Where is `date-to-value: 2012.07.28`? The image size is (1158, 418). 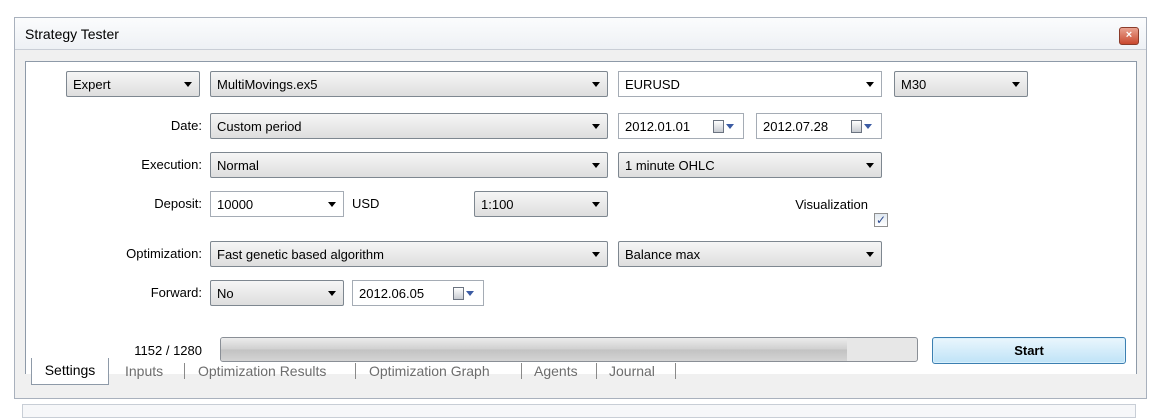 date-to-value: 2012.07.28 is located at coordinates (796, 126).